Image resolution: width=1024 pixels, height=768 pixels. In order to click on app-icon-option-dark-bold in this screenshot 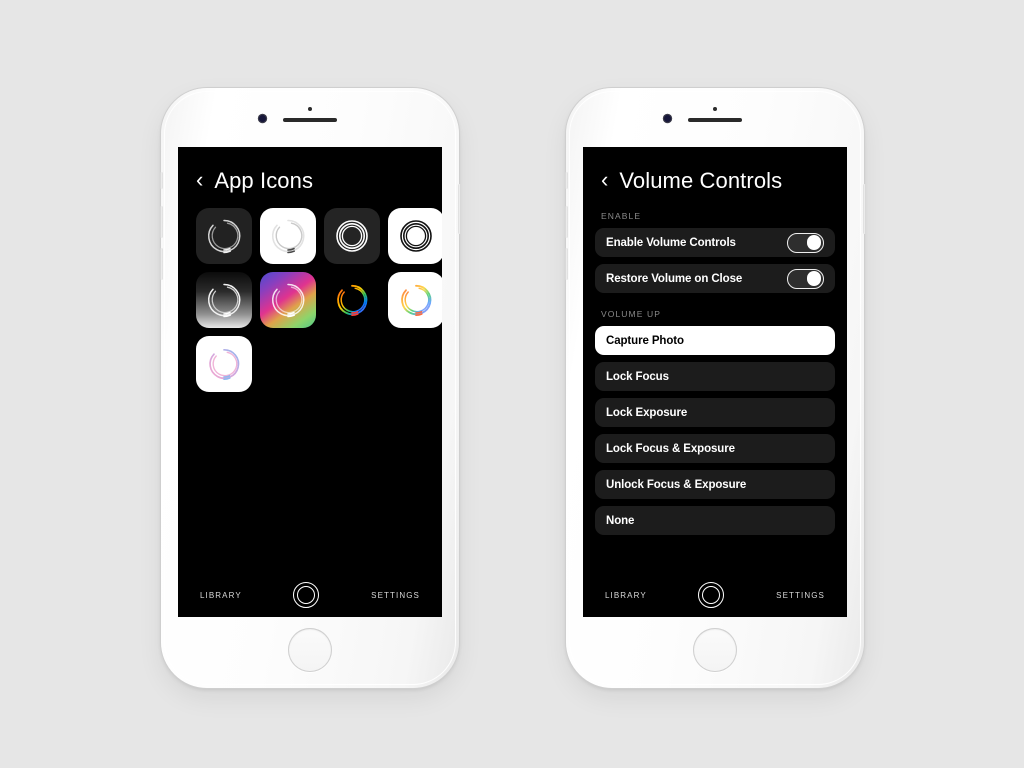, I will do `click(352, 236)`.